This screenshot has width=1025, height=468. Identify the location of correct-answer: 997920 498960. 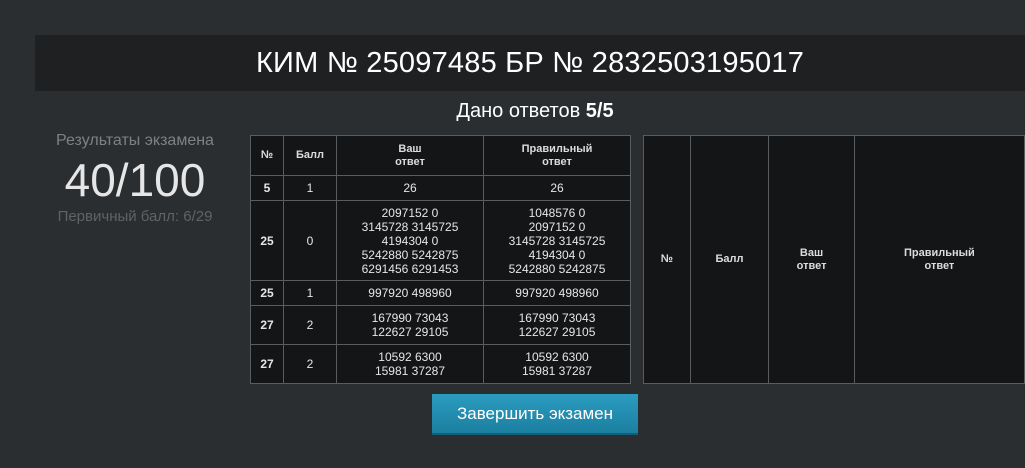
(557, 293).